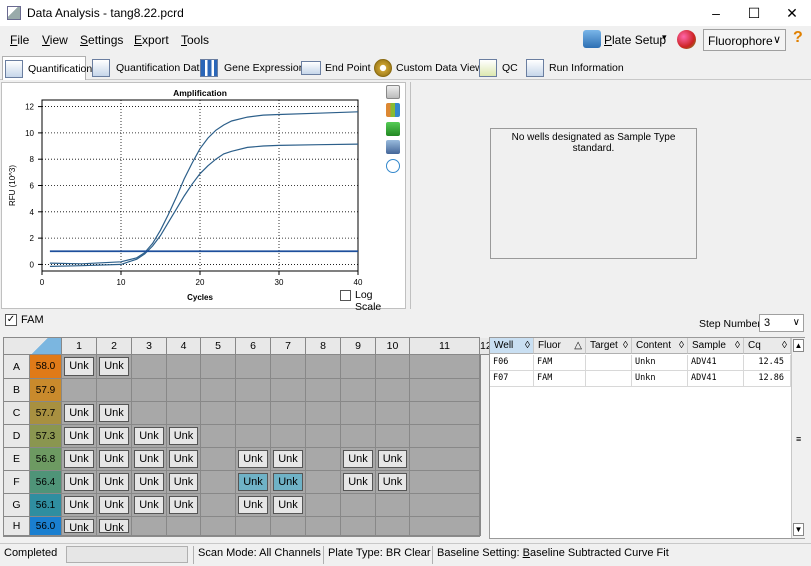  I want to click on menu-view: View, so click(55, 40).